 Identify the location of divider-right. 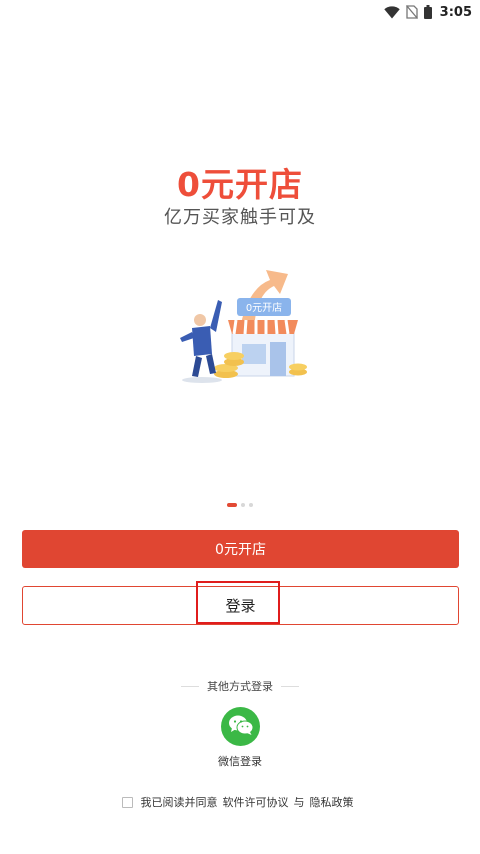
(290, 686).